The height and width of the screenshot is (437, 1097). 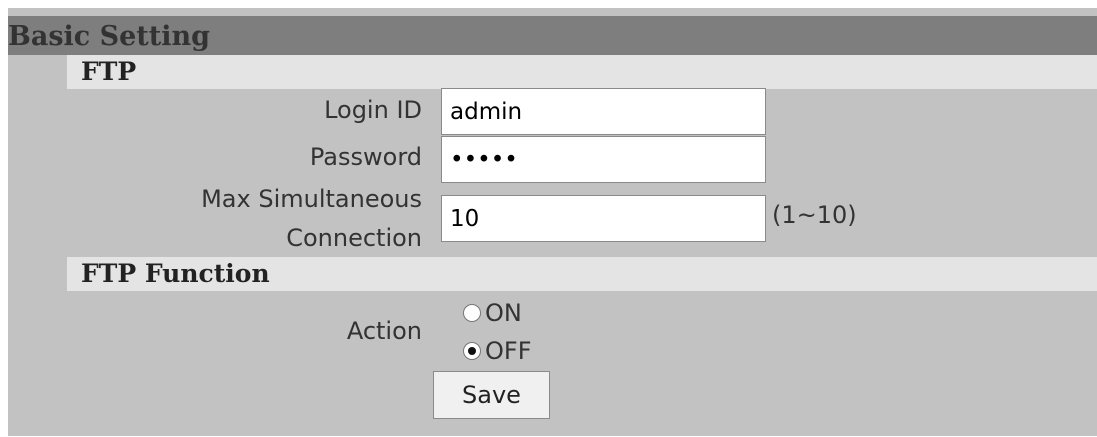 What do you see at coordinates (814, 215) in the screenshot?
I see `max-connection-range-hint: (1~10)` at bounding box center [814, 215].